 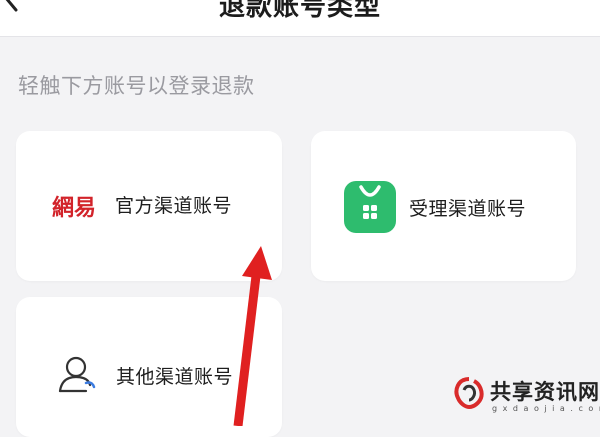 I want to click on watermark-text: 共享资讯网, so click(x=545, y=392).